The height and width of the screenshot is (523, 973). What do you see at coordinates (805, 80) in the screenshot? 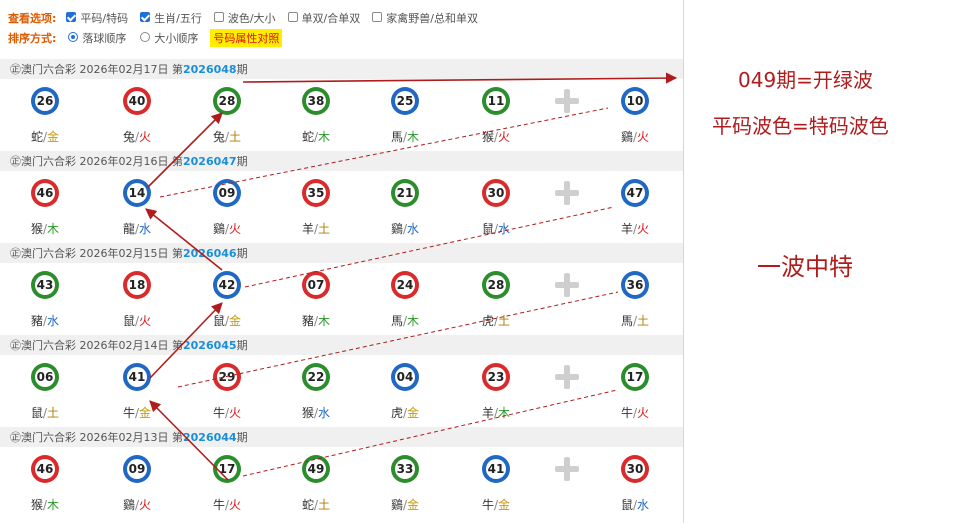
I see `annotation-issue-note: 049期=开绿波` at bounding box center [805, 80].